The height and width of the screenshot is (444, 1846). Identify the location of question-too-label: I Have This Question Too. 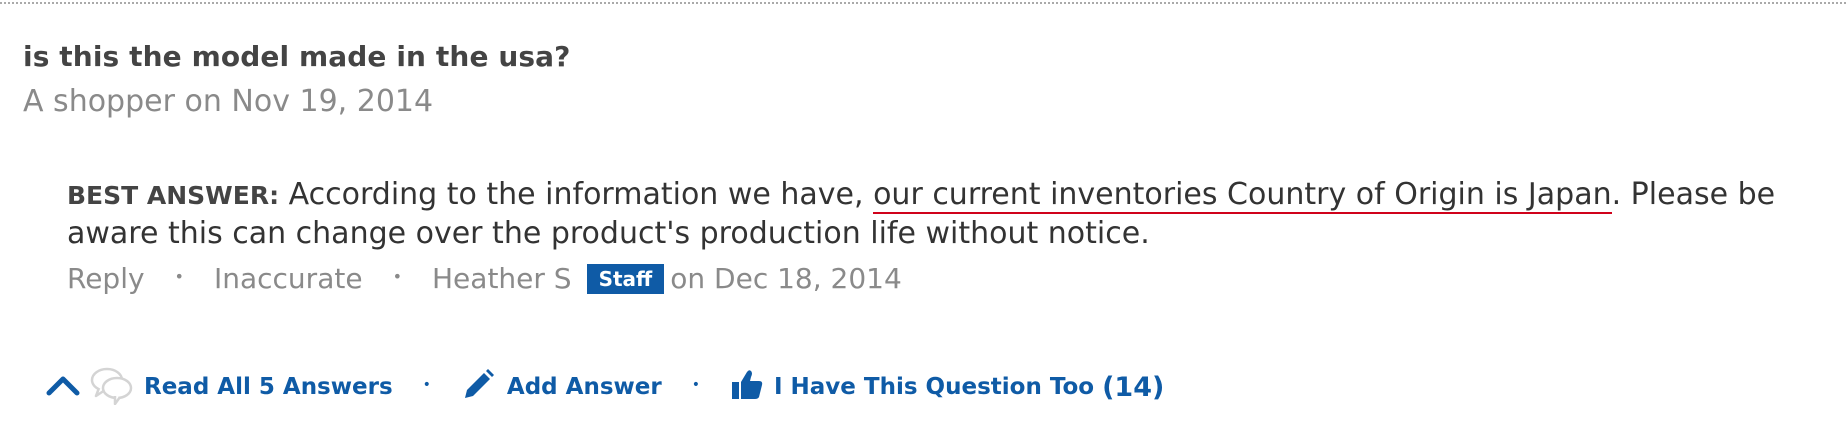
(934, 387).